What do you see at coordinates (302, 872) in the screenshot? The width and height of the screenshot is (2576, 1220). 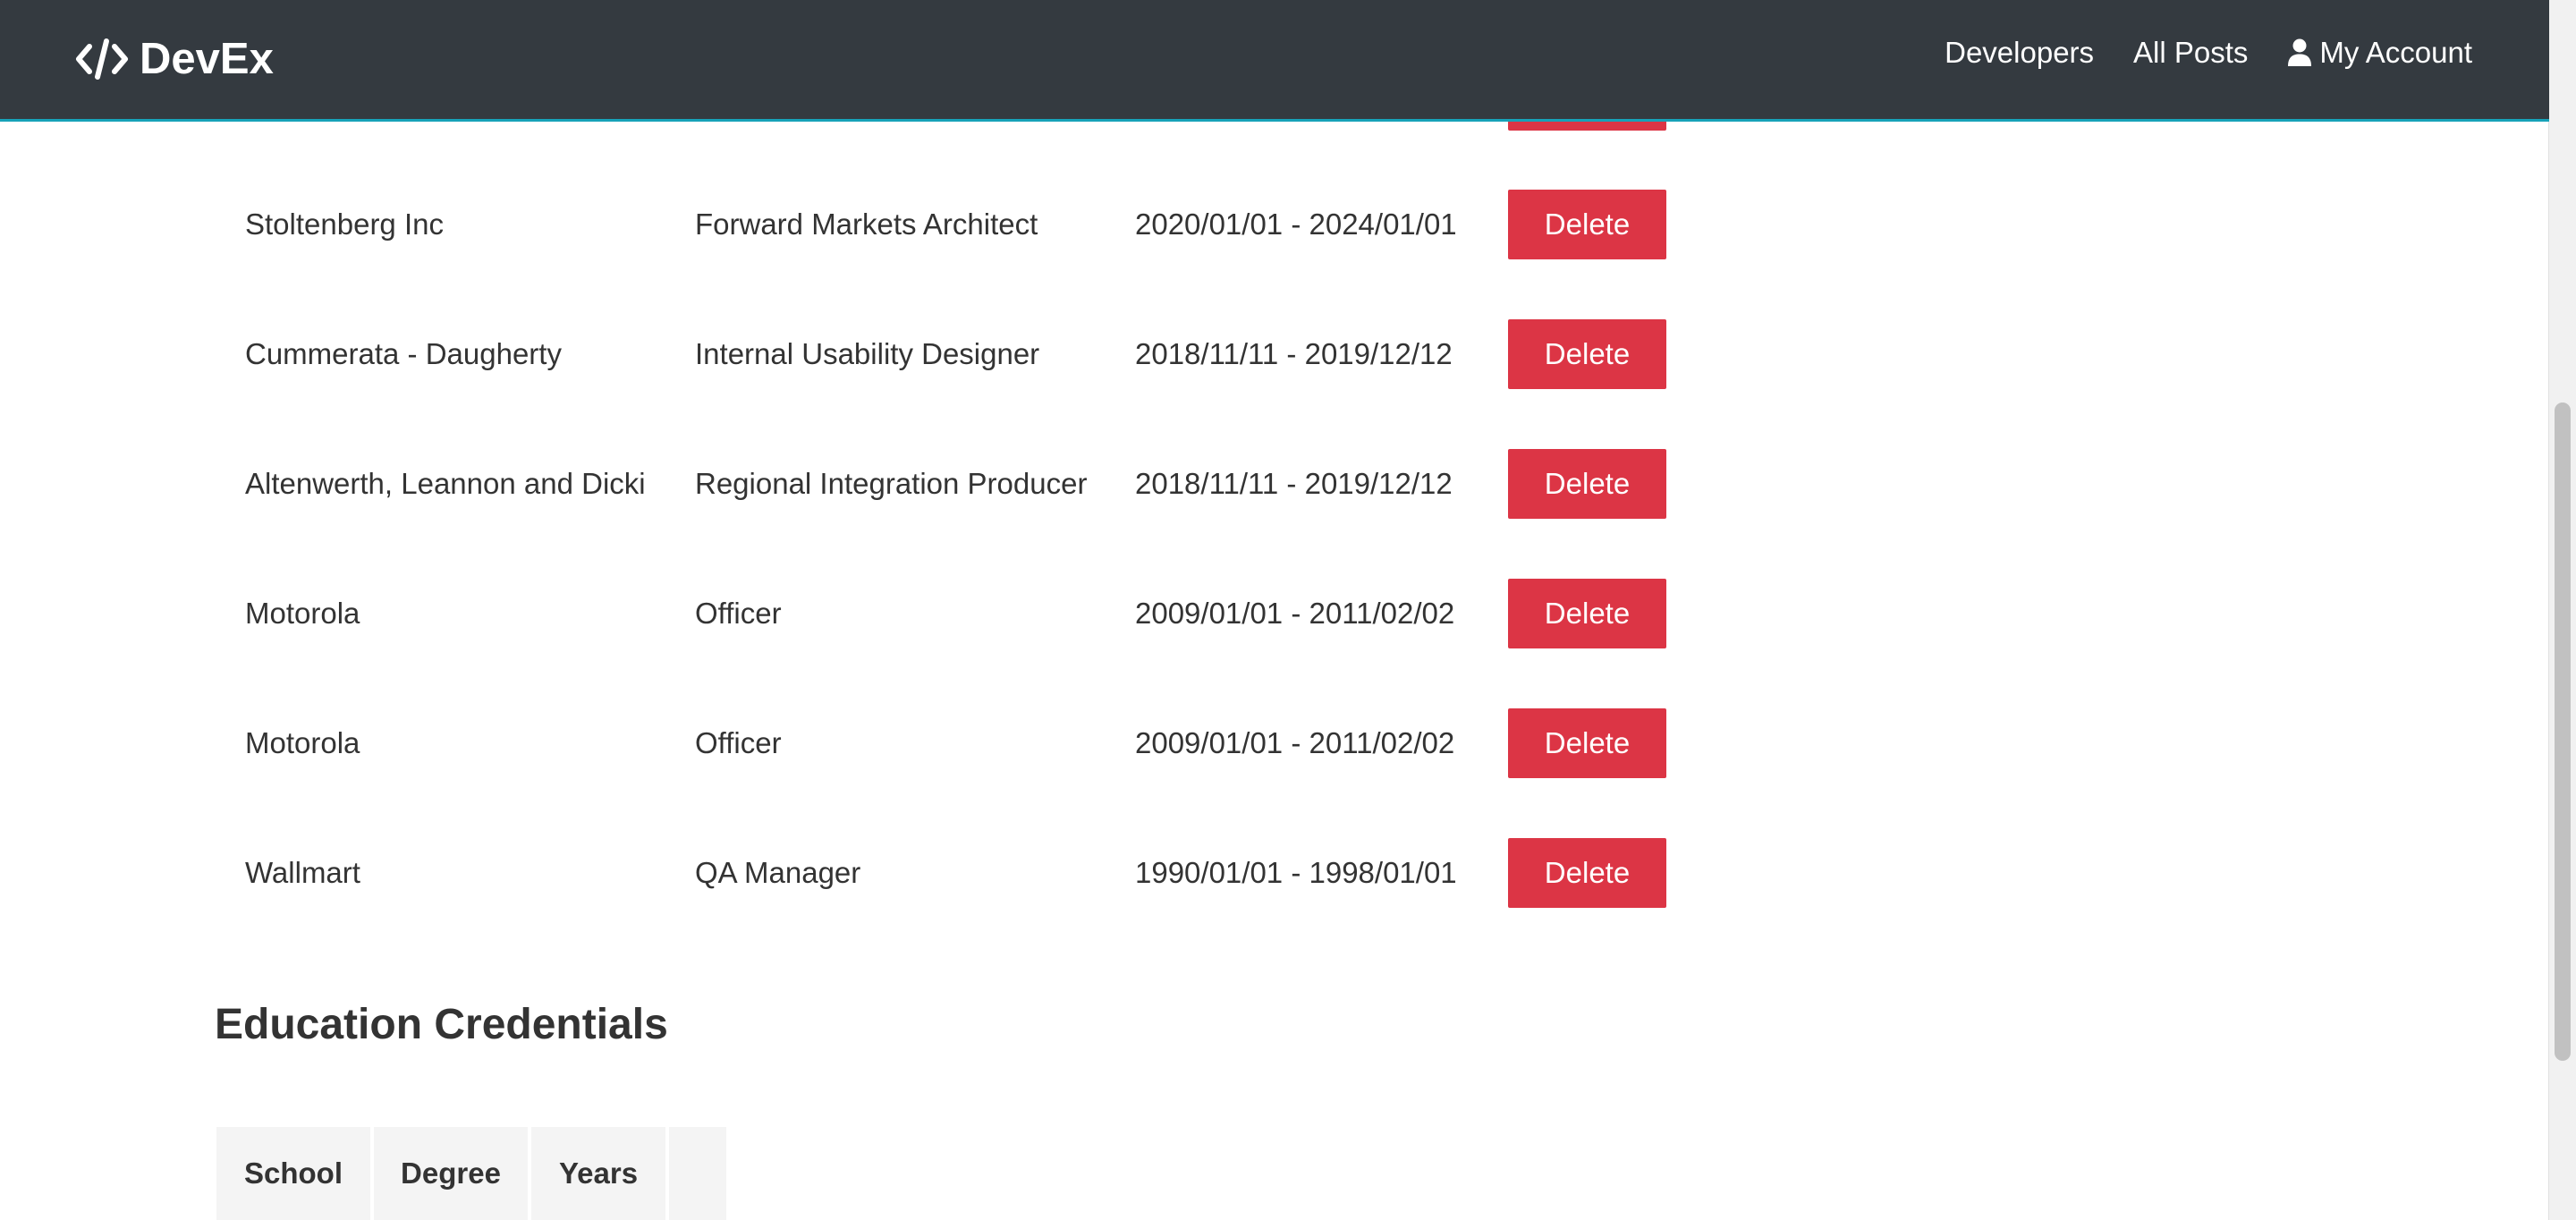 I see `company-cell: Wallmart` at bounding box center [302, 872].